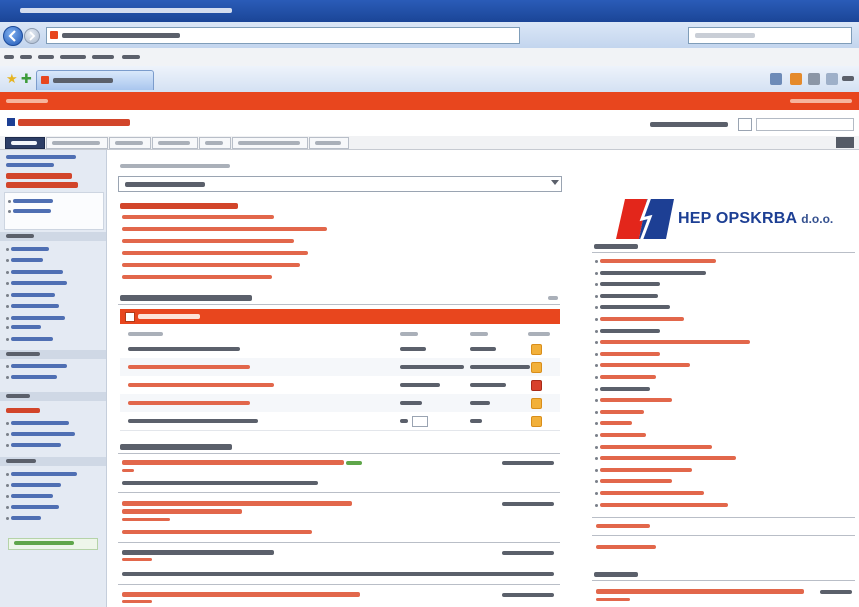  What do you see at coordinates (700, 591) in the screenshot?
I see `news-sidebar-title` at bounding box center [700, 591].